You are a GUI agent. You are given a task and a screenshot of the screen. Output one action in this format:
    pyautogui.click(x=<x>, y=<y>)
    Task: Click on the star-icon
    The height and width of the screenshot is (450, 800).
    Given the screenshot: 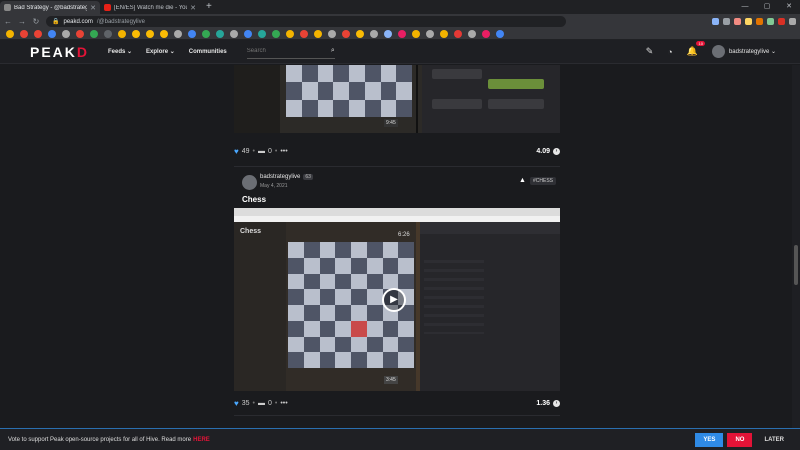 What is the action you would take?
    pyautogui.click(x=748, y=21)
    